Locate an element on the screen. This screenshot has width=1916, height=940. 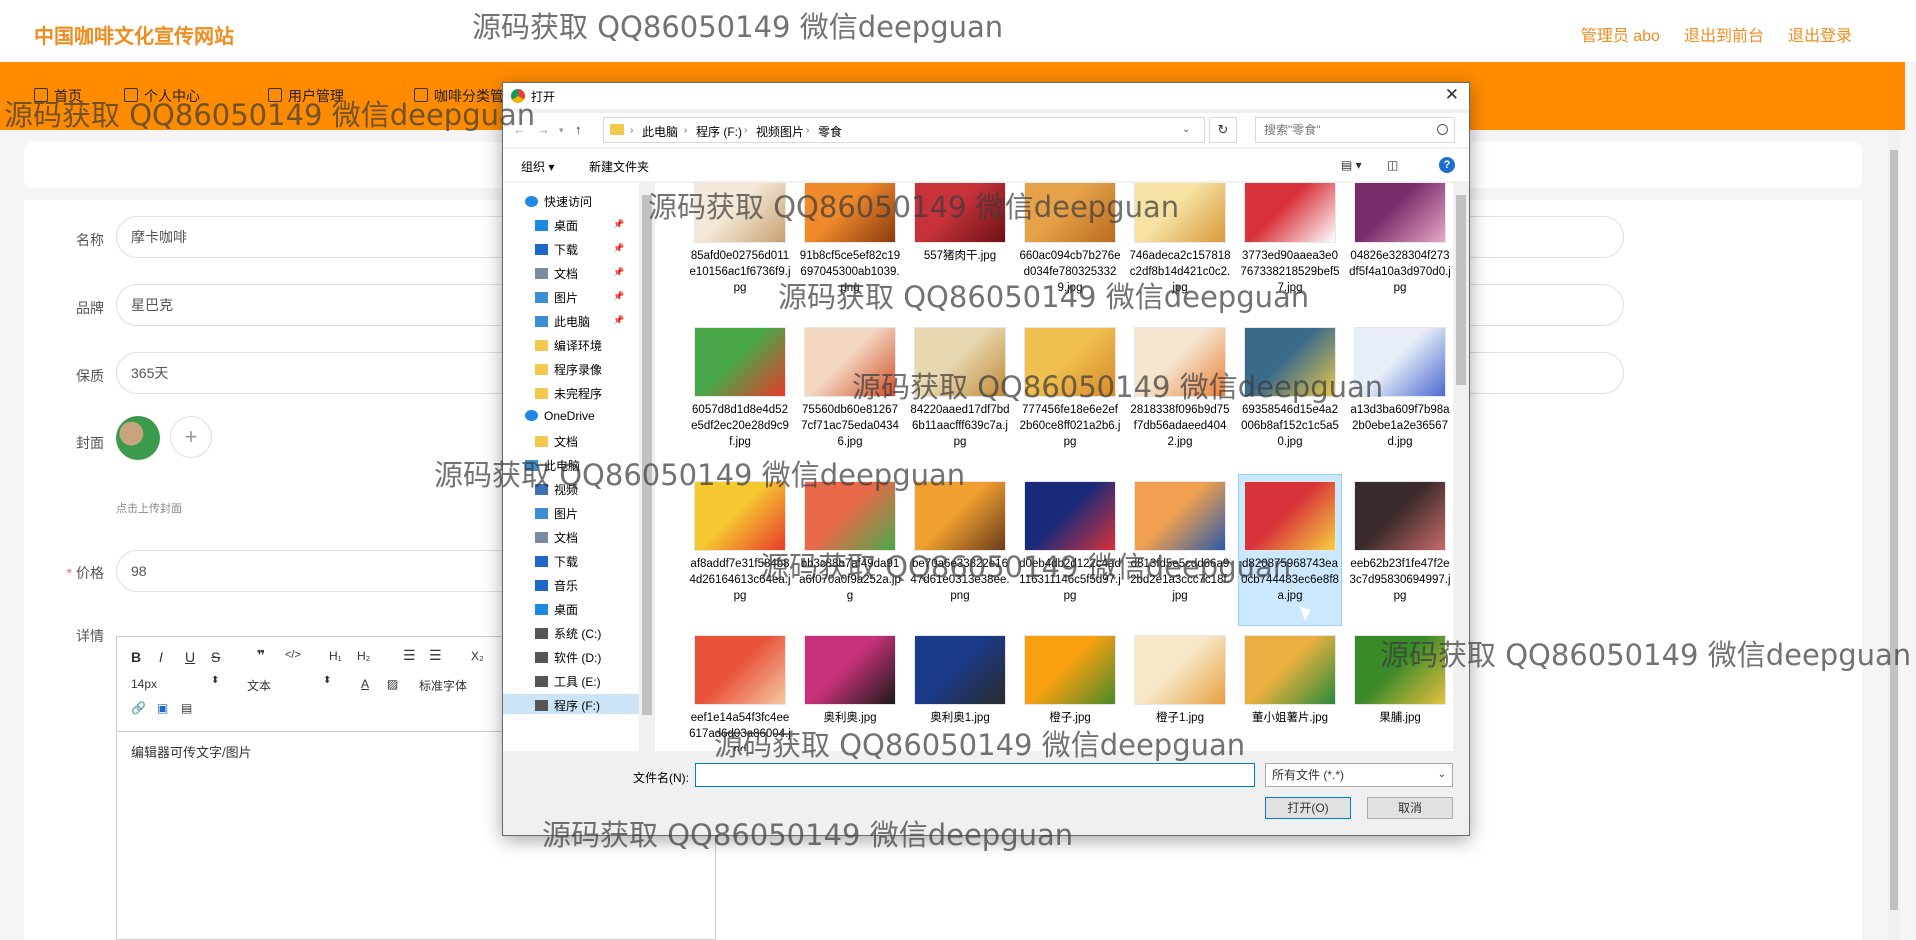
tree-item: 工具 (E:) is located at coordinates (568, 681).